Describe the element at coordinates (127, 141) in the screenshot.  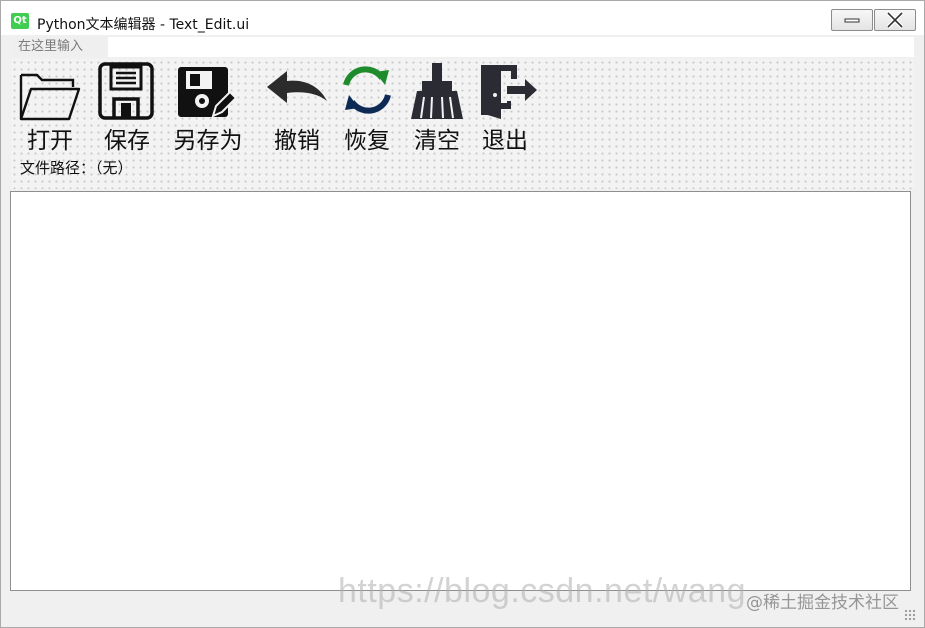
I see `save-label: 保存` at that location.